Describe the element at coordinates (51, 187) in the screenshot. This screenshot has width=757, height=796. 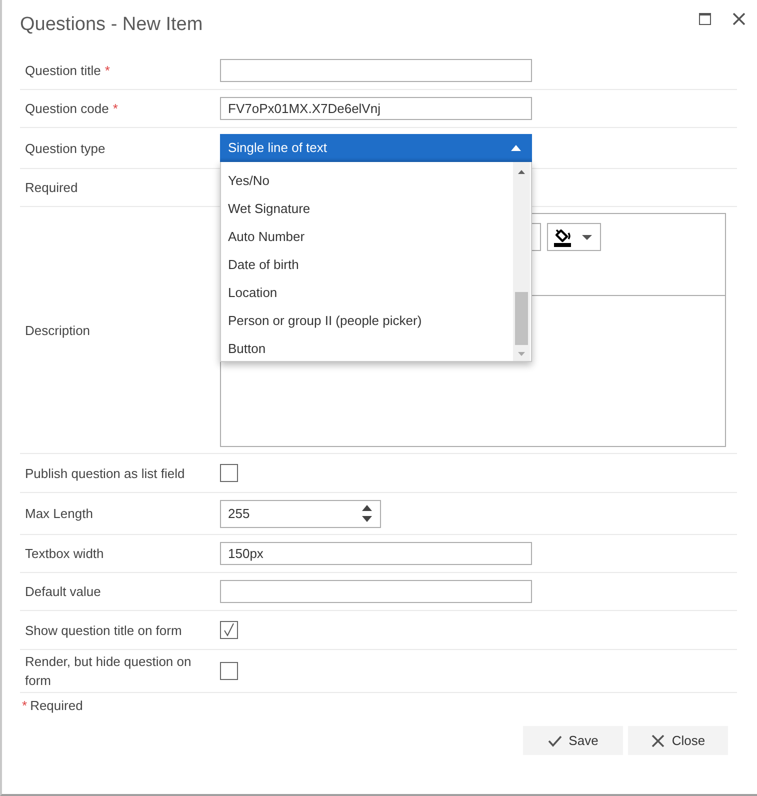
I see `field-label: Required` at that location.